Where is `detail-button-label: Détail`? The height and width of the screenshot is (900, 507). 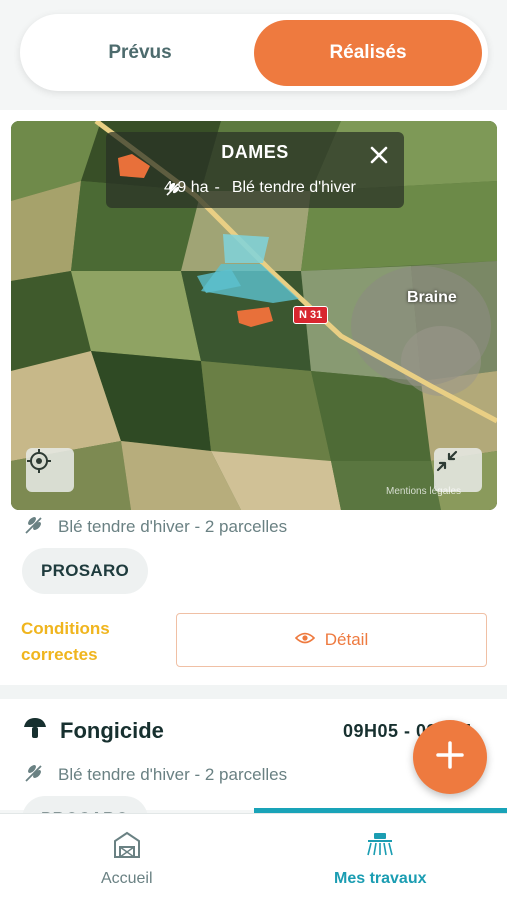
detail-button-label: Détail is located at coordinates (346, 639).